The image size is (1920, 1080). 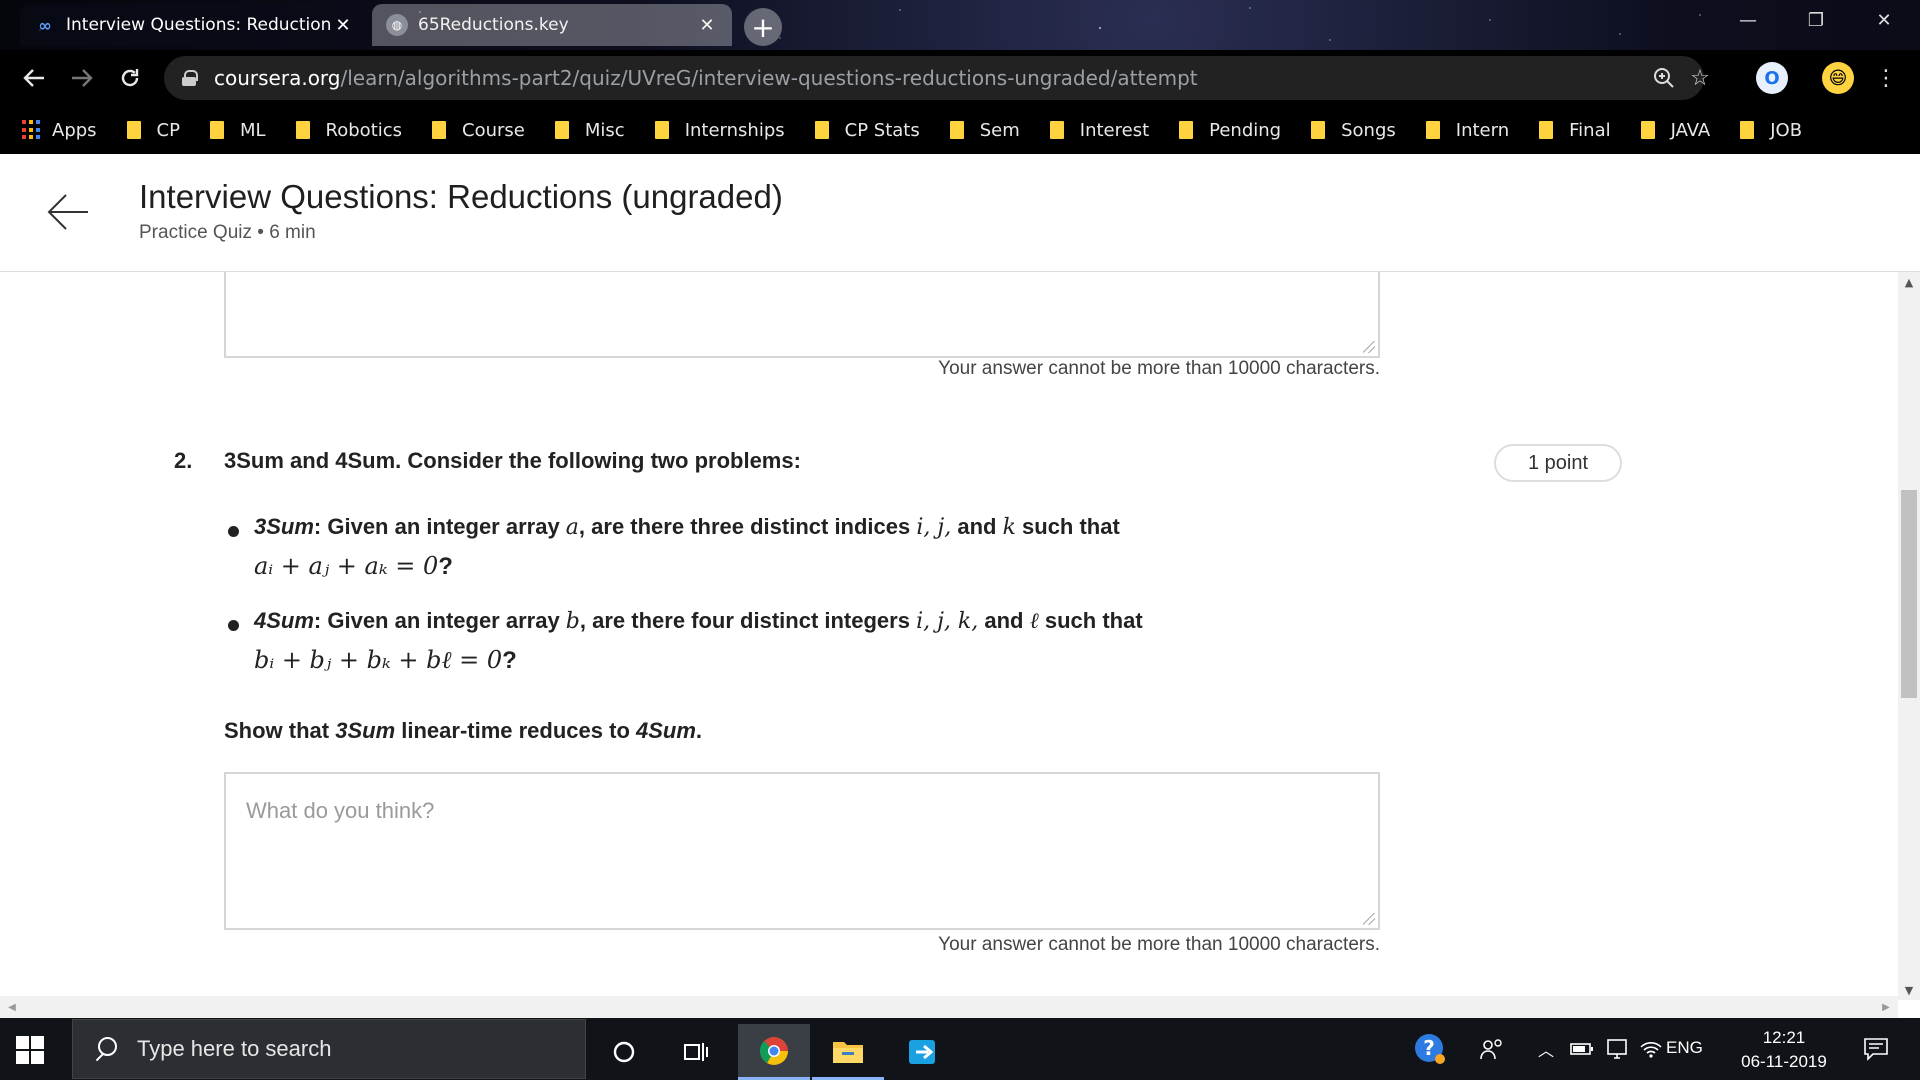 I want to click on bookmark-folder-java: JAVA, so click(x=1675, y=130).